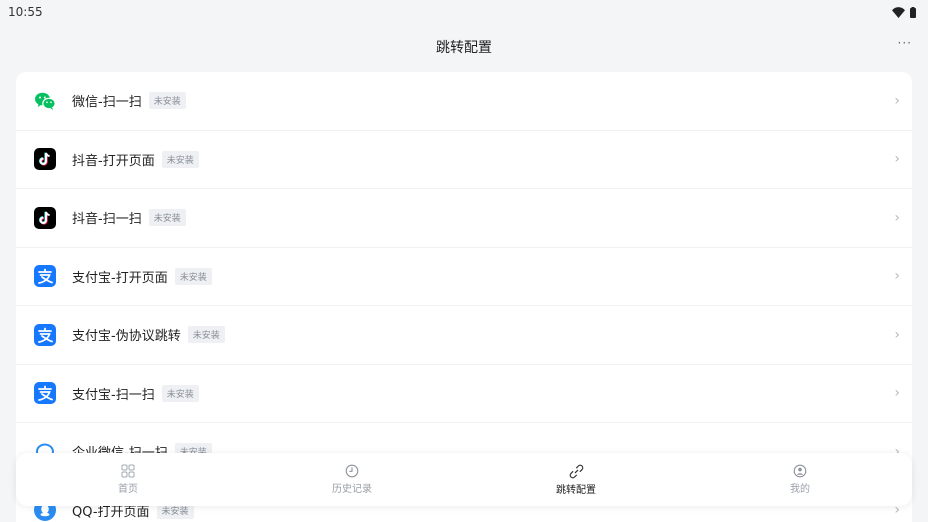 The image size is (928, 522). What do you see at coordinates (128, 471) in the screenshot?
I see `home-grid-icon` at bounding box center [128, 471].